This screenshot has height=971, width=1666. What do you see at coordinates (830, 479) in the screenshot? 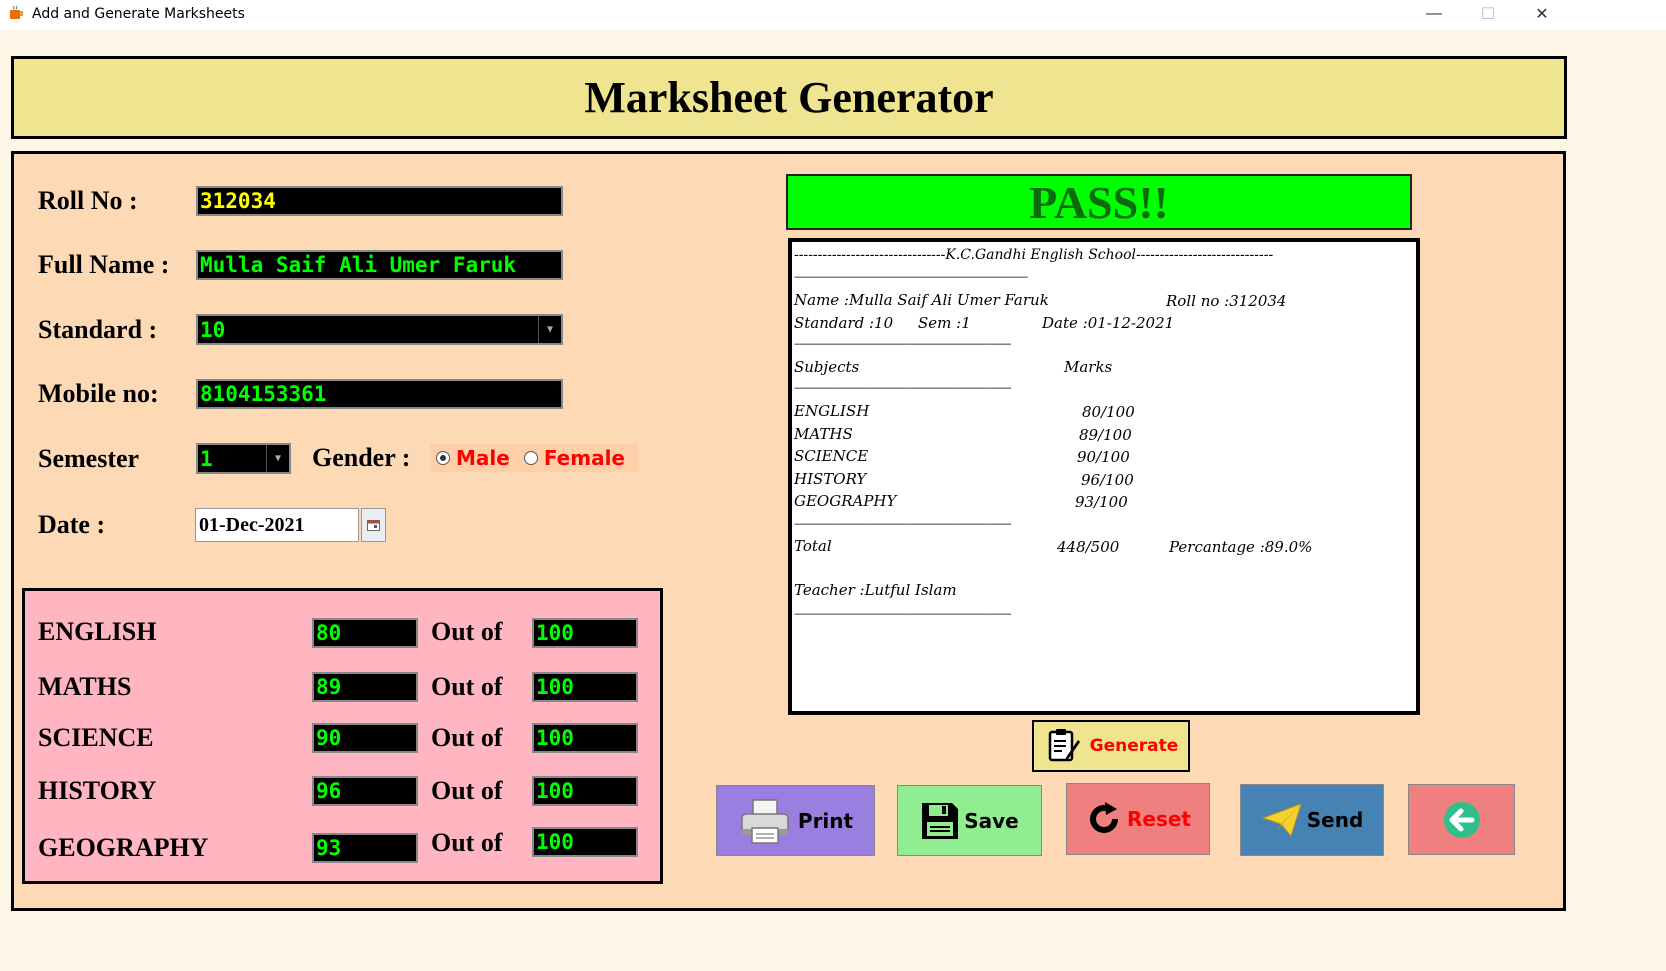
I see `sheet-subject: HISTORY` at bounding box center [830, 479].